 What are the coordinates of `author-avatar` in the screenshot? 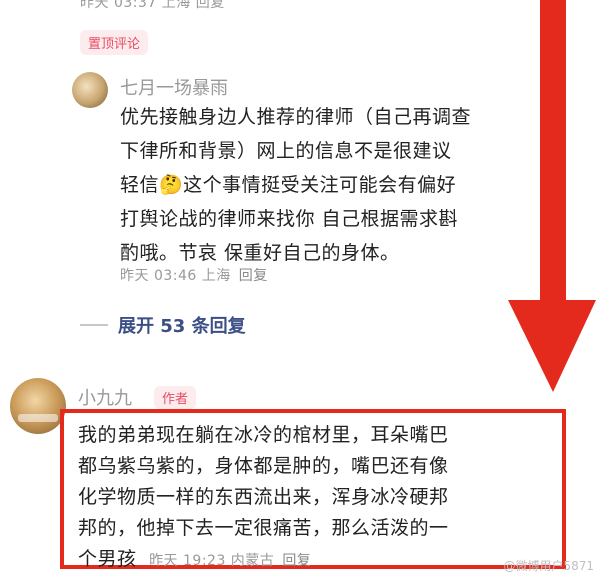 It's located at (38, 406).